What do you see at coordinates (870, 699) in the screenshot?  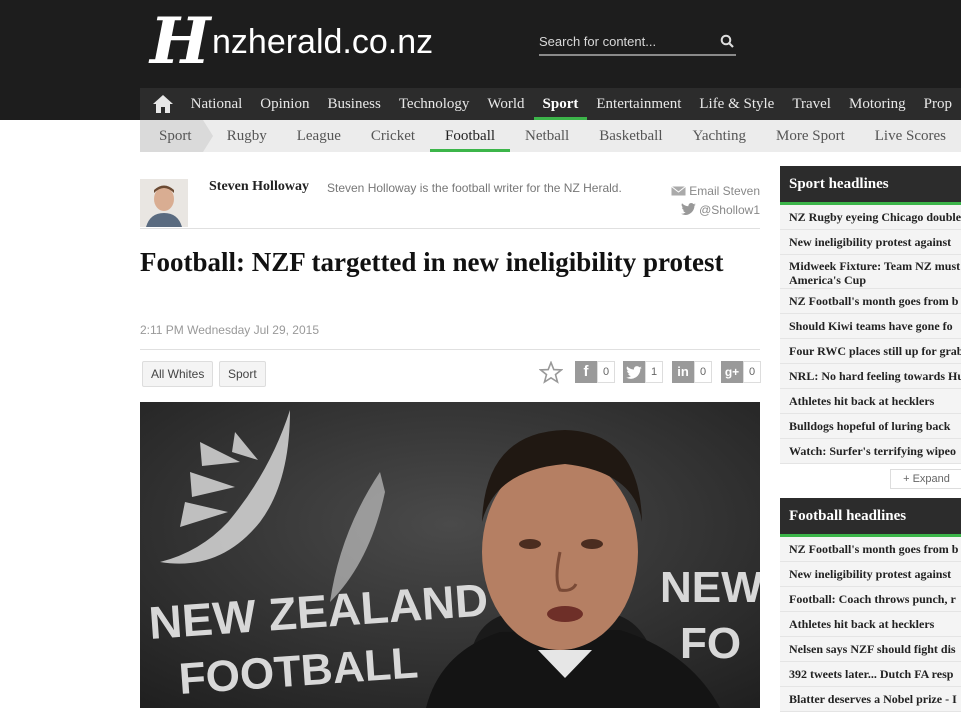 I see `football-headline-item: Blatter deserves a Nobel prize - I` at bounding box center [870, 699].